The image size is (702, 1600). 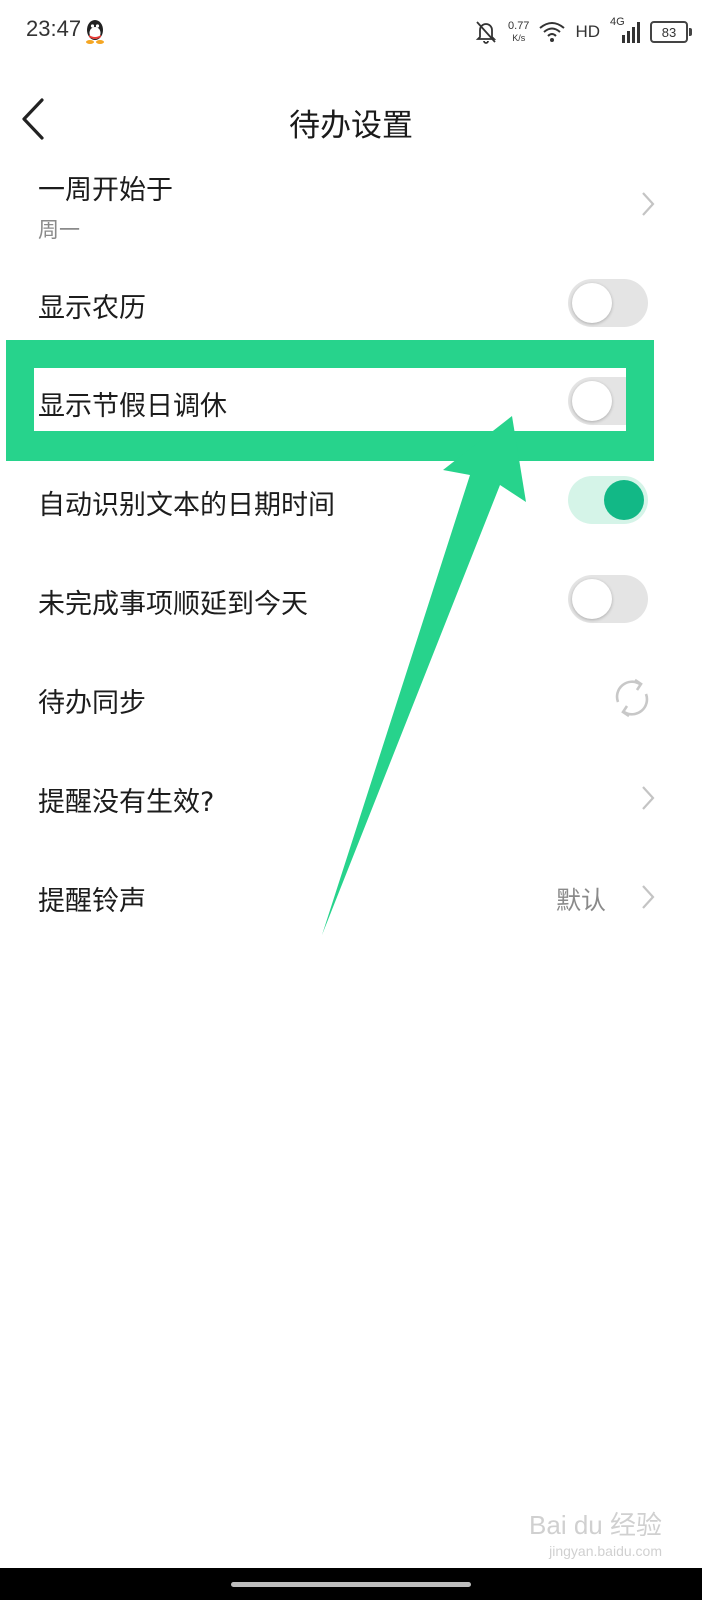 I want to click on battery-icon: 83, so click(x=671, y=32).